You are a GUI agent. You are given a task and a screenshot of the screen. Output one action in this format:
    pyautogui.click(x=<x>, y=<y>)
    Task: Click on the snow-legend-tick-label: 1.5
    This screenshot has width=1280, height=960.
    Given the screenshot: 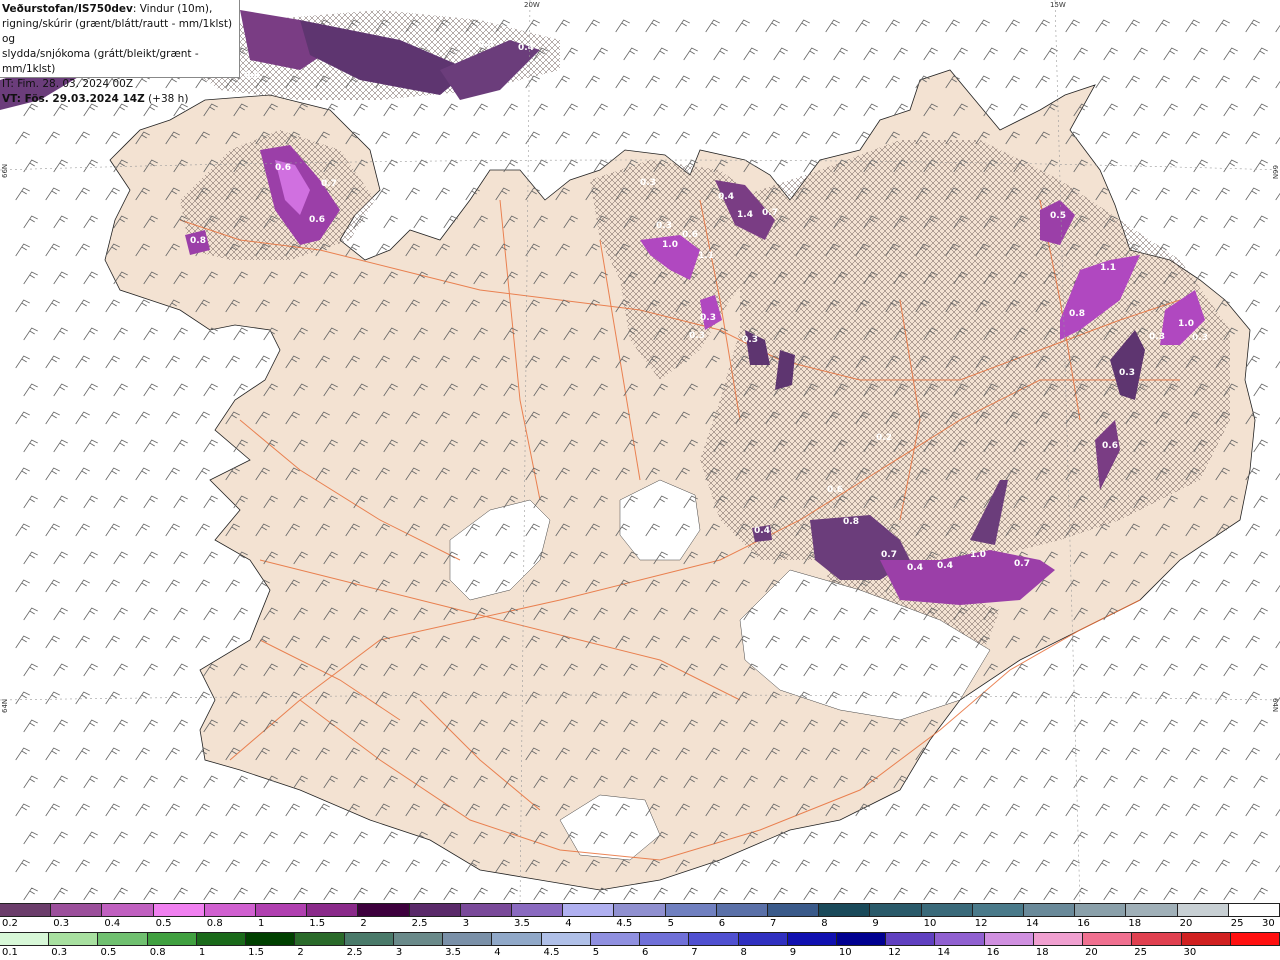 What is the action you would take?
    pyautogui.click(x=317, y=923)
    